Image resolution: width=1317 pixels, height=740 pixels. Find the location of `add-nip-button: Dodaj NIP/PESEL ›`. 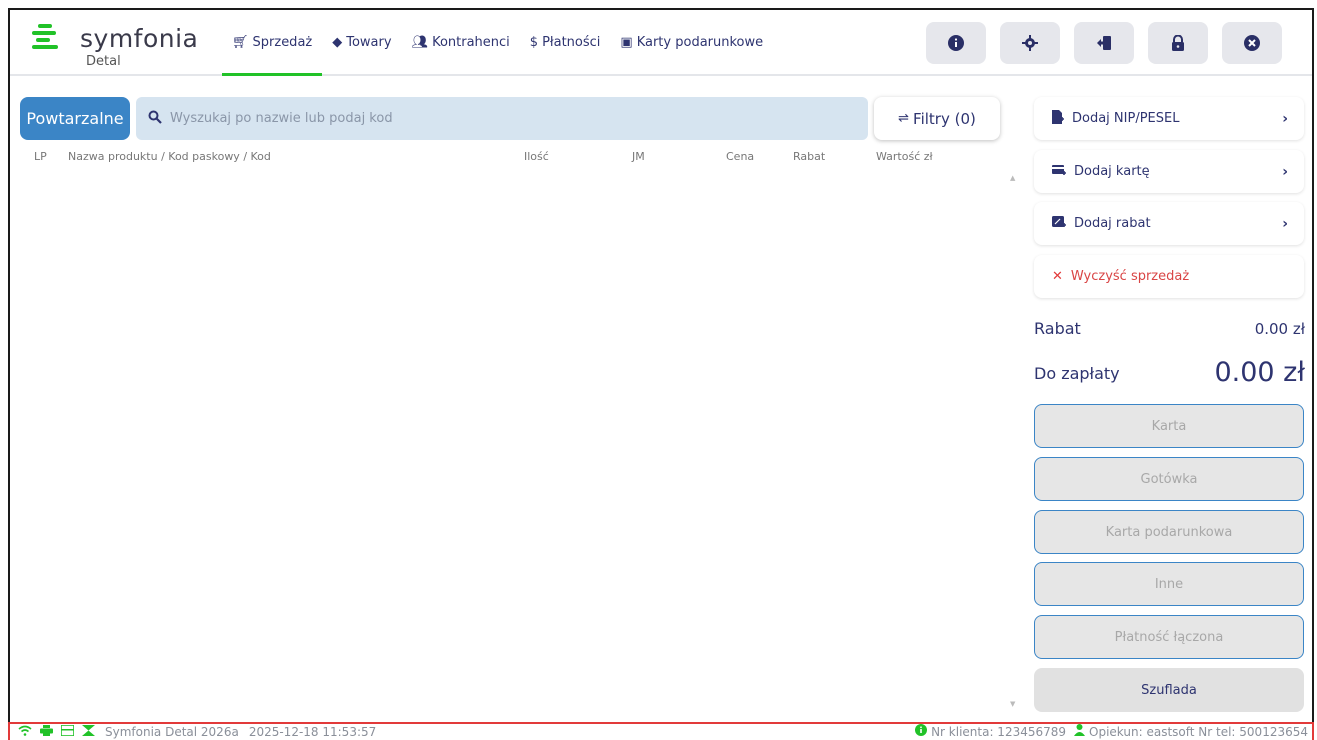

add-nip-button: Dodaj NIP/PESEL › is located at coordinates (1169, 118).